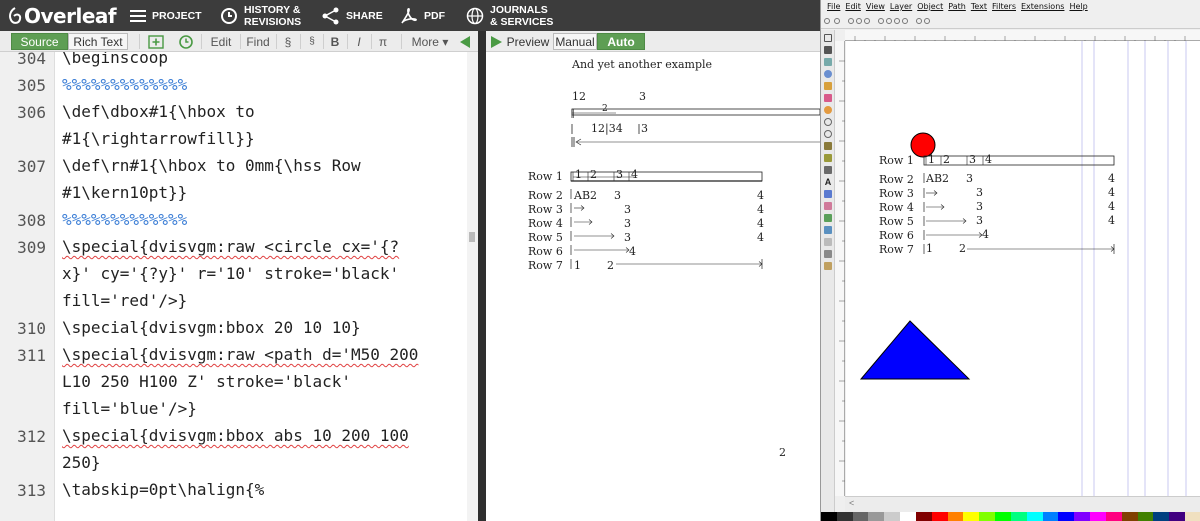  What do you see at coordinates (828, 182) in the screenshot?
I see `text-tool-icon: A` at bounding box center [828, 182].